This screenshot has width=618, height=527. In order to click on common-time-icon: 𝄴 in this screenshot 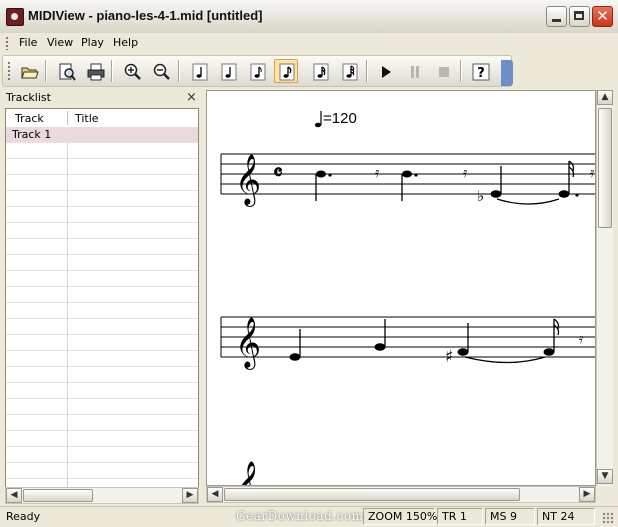, I will do `click(278, 173)`.